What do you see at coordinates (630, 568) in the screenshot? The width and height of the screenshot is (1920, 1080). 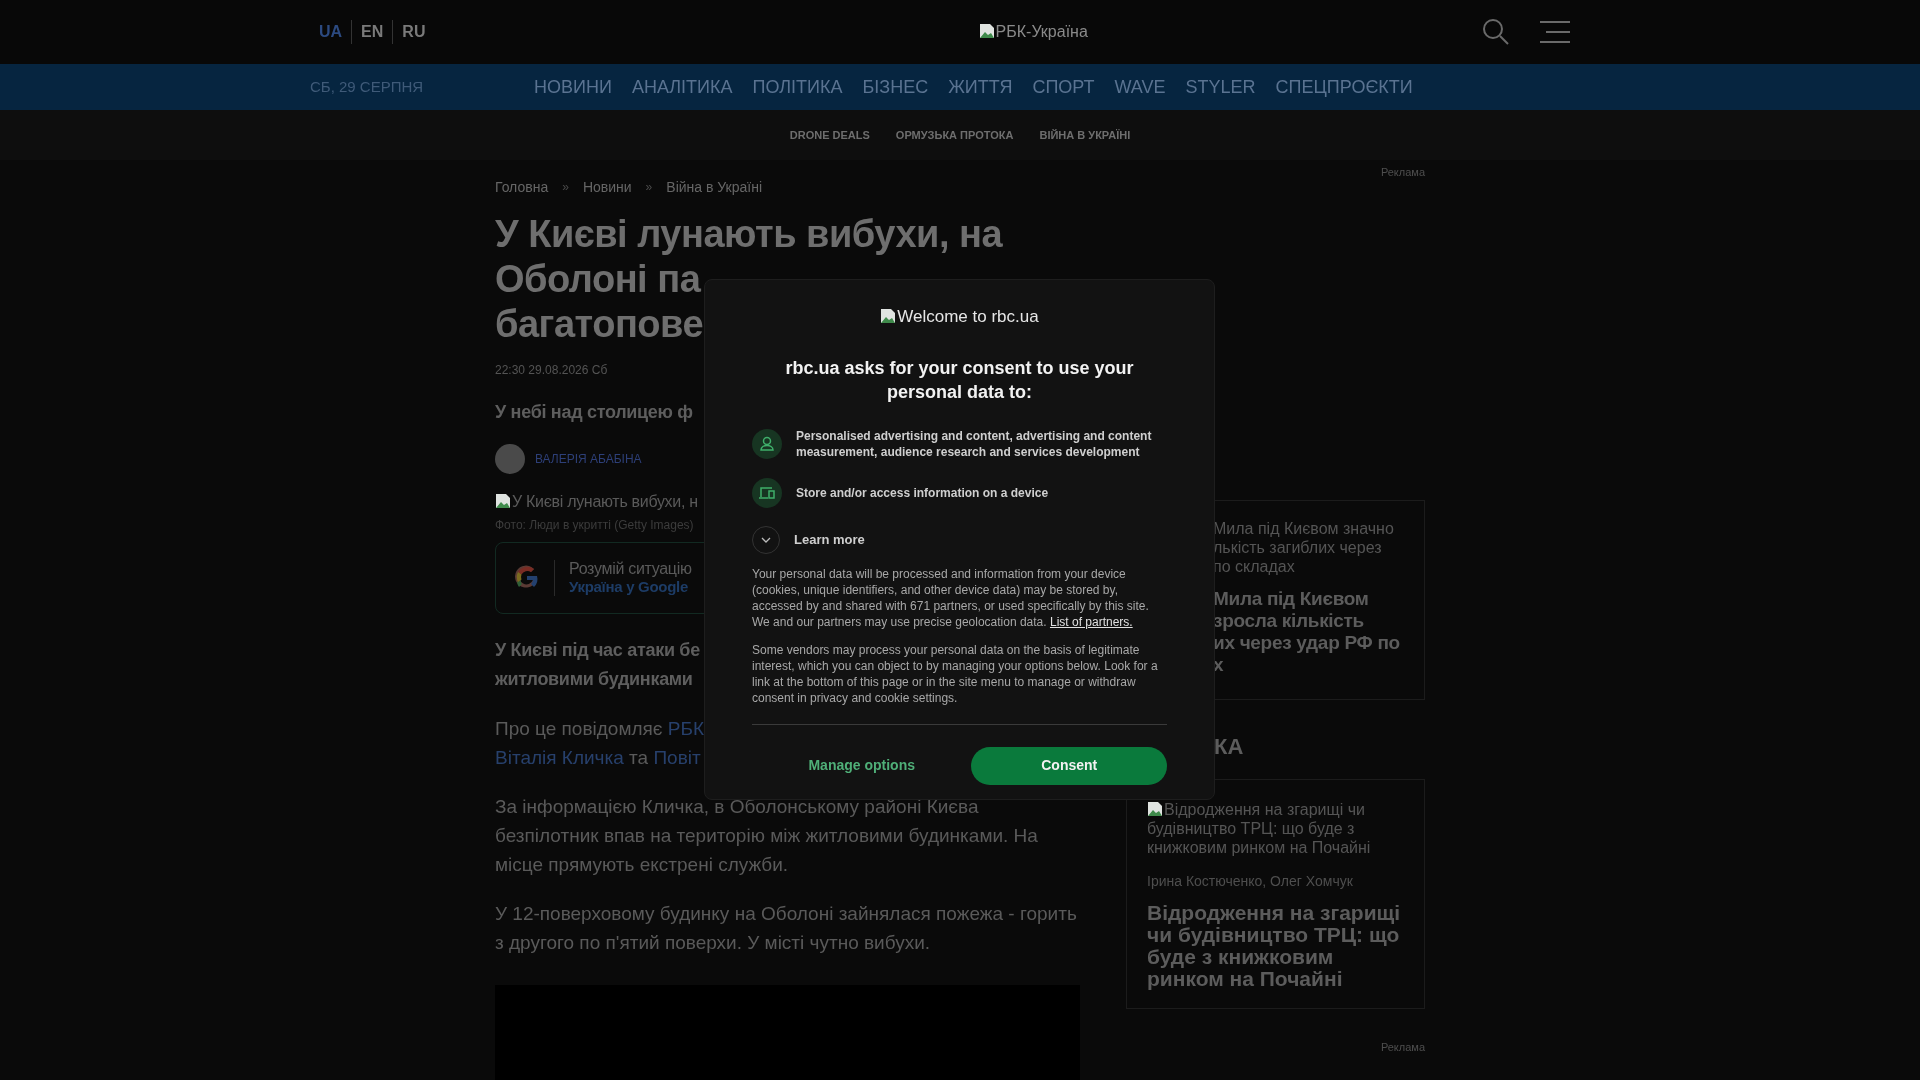 I see `google-promo-text: Розумій ситуацію` at bounding box center [630, 568].